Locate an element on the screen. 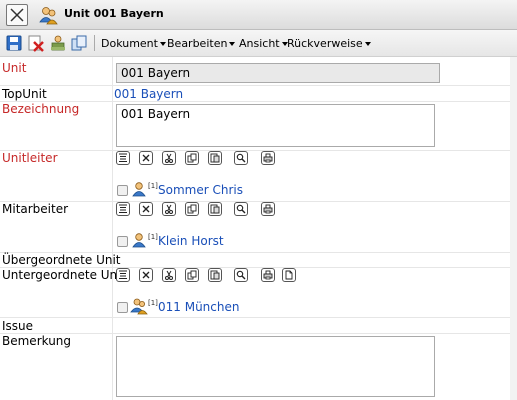 This screenshot has height=400, width=517. close-button is located at coordinates (17, 15).